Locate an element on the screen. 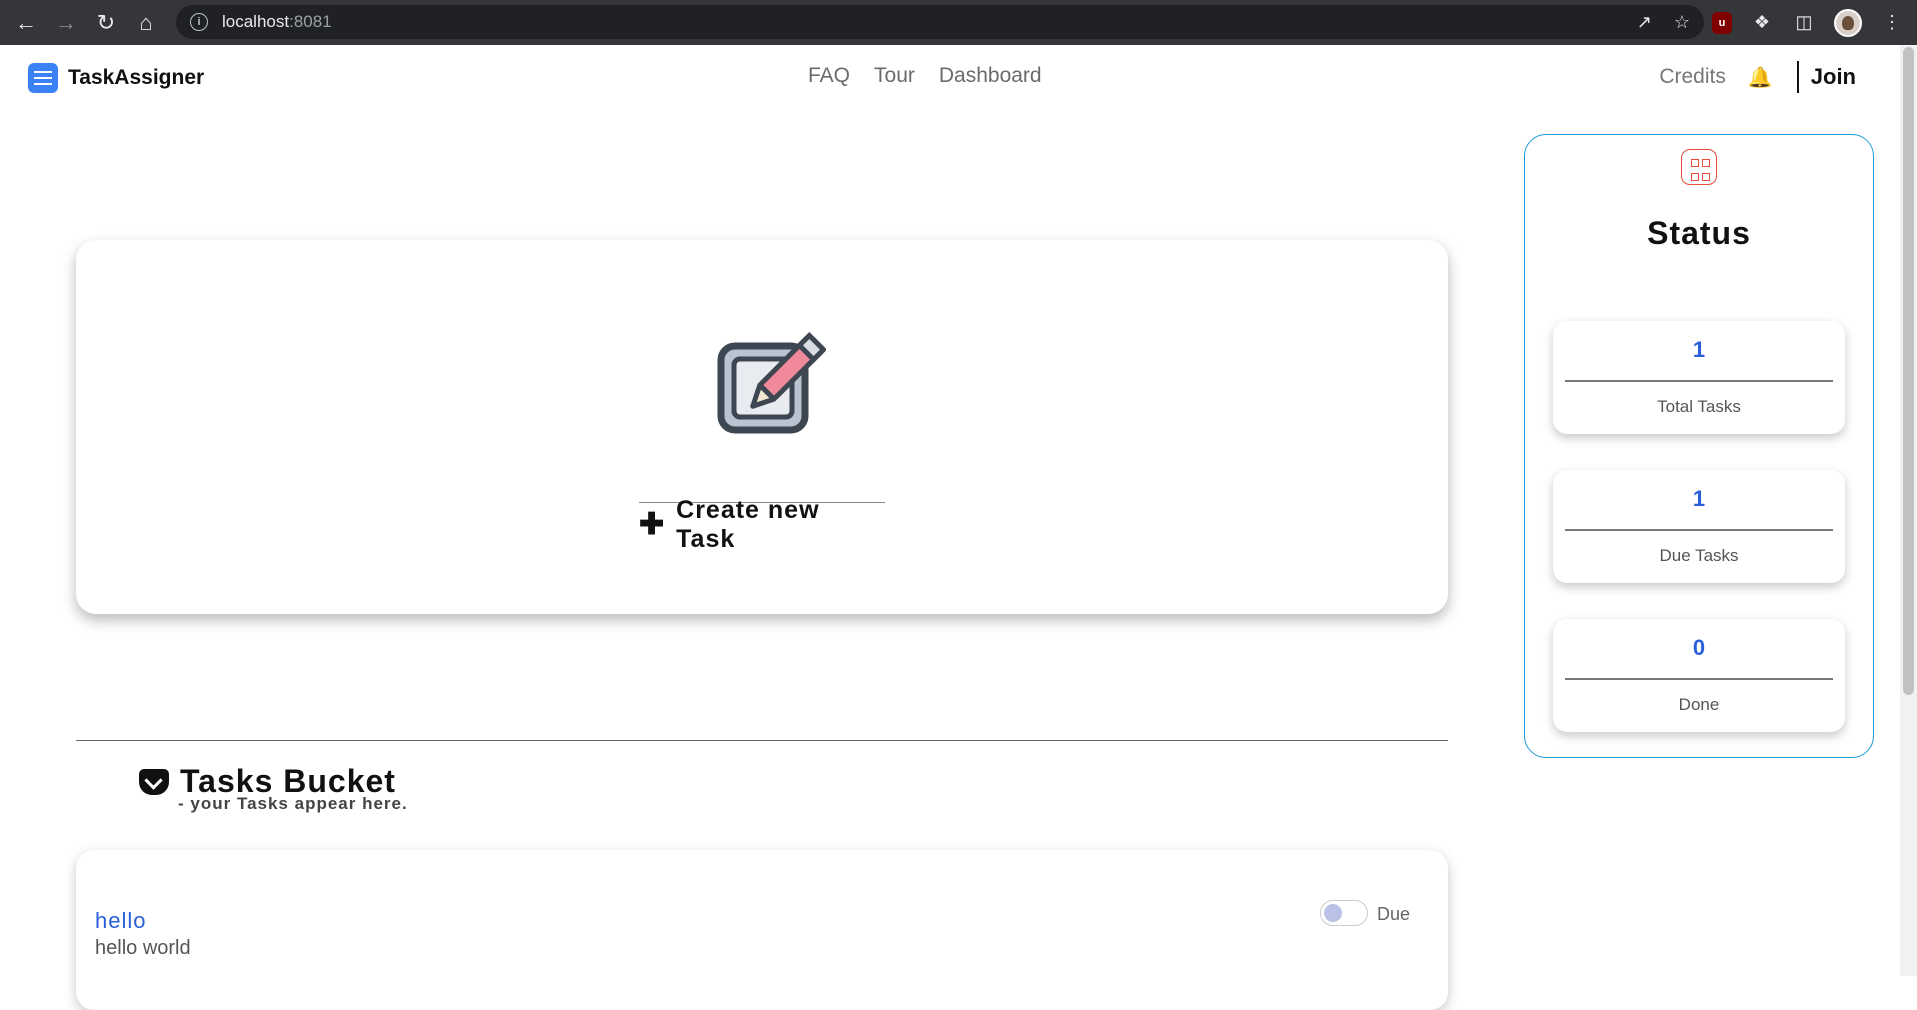 The height and width of the screenshot is (1010, 1917). task-description: hello world is located at coordinates (143, 948).